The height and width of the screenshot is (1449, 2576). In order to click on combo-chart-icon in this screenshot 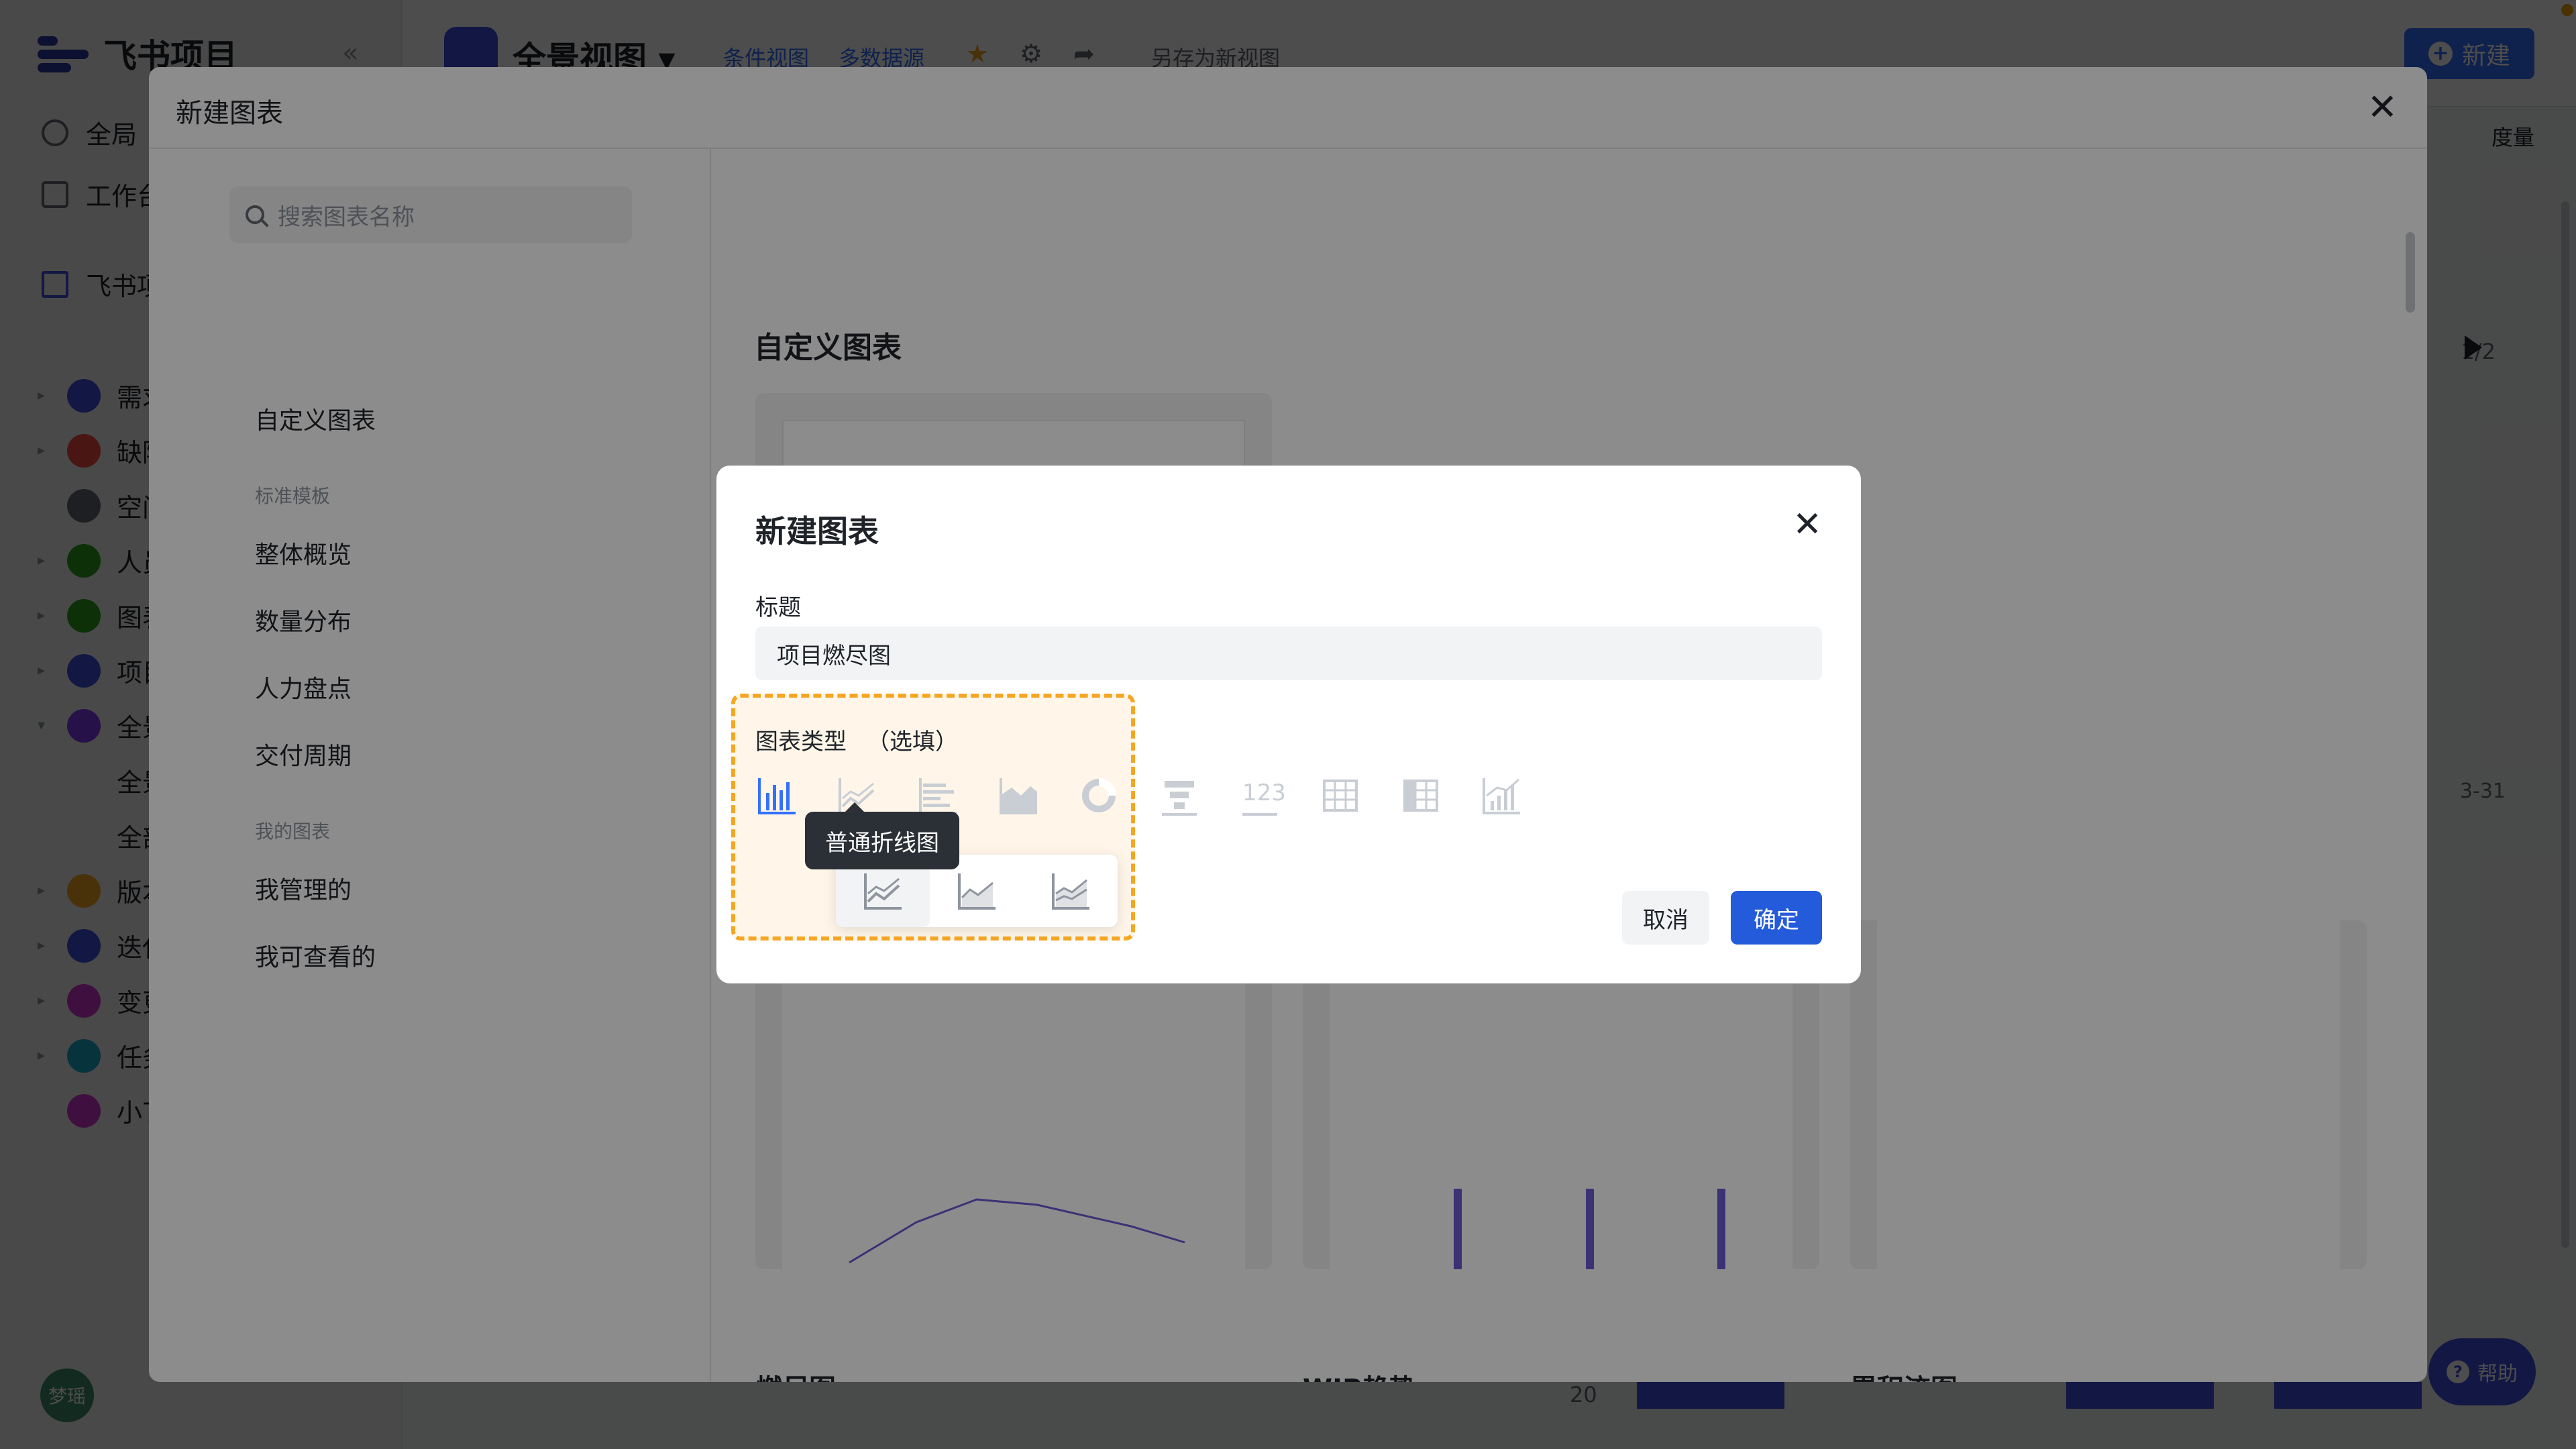, I will do `click(1520, 795)`.